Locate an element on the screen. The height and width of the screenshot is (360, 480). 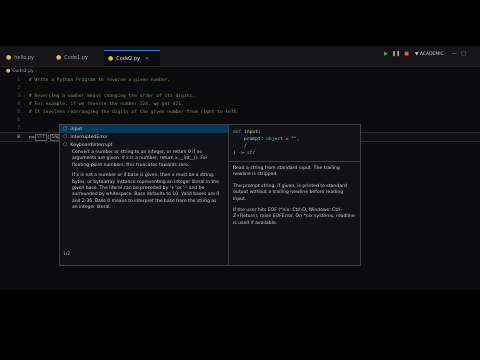
run-controls: ▶ ❚❚ ■ ▼ ACADEMIC is located at coordinates (414, 54).